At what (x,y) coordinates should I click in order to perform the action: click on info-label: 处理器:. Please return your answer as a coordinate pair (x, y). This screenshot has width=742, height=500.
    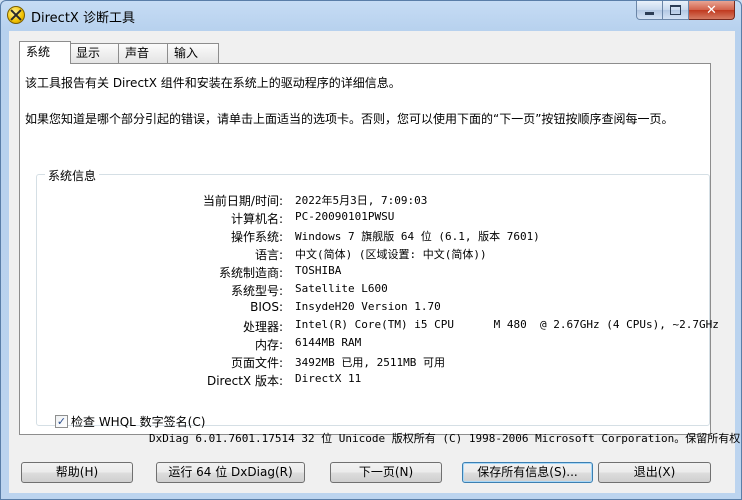
    Looking at the image, I should click on (262, 327).